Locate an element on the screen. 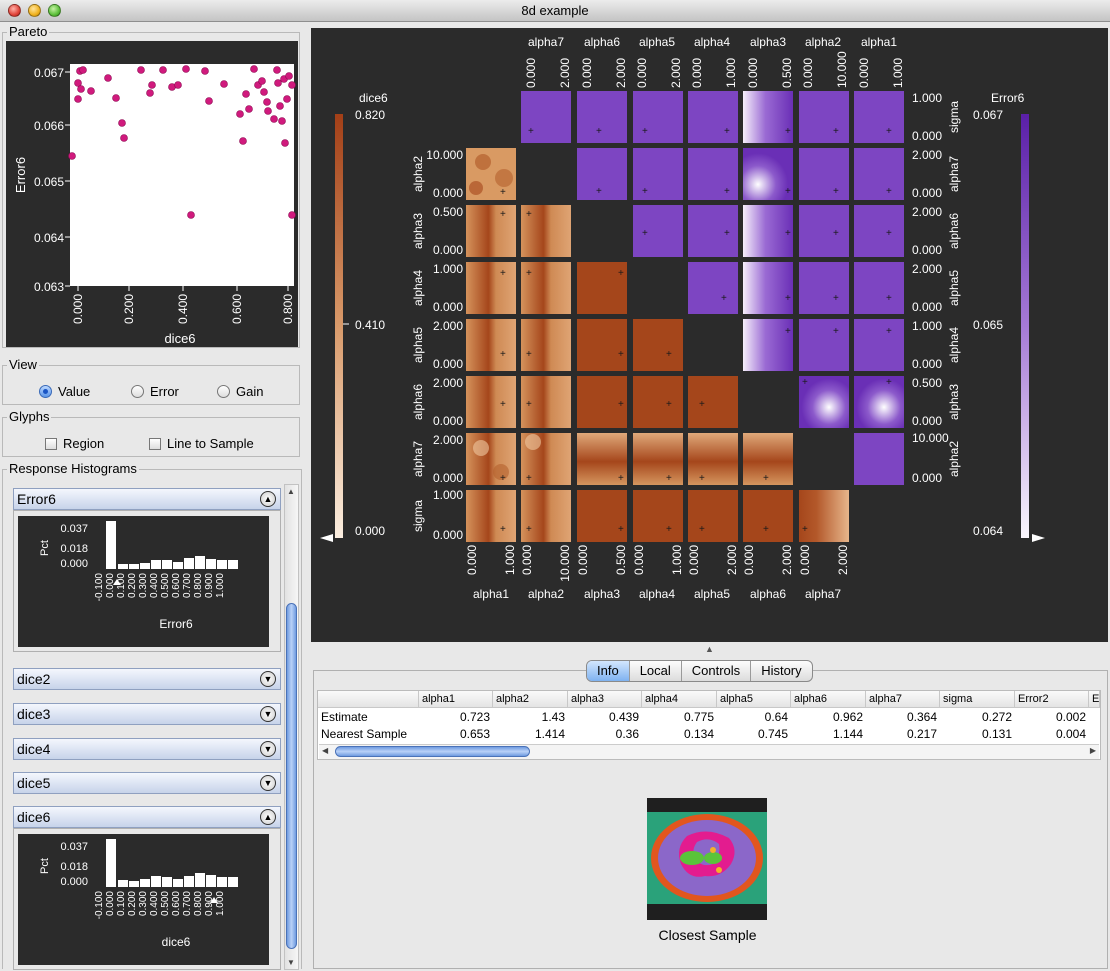 The height and width of the screenshot is (971, 1110). tab-info: Info is located at coordinates (608, 671).